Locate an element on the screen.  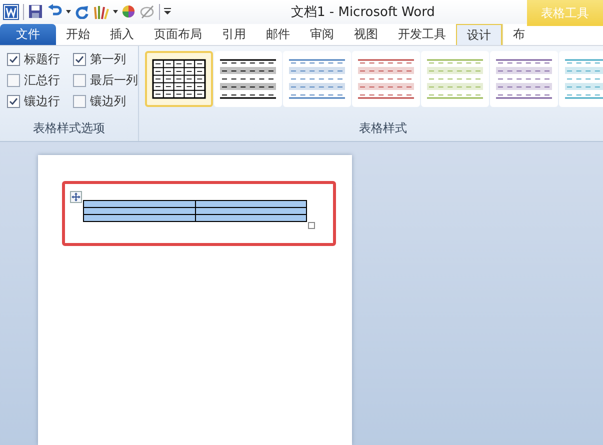
grid-table-preview is located at coordinates (179, 79).